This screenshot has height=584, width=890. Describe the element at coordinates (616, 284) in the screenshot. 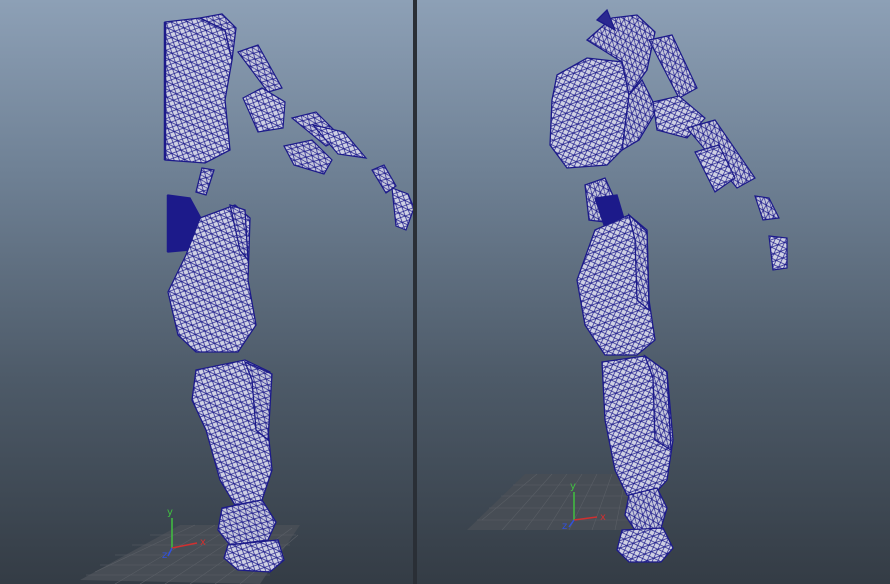

I see `mesh-thigh` at that location.